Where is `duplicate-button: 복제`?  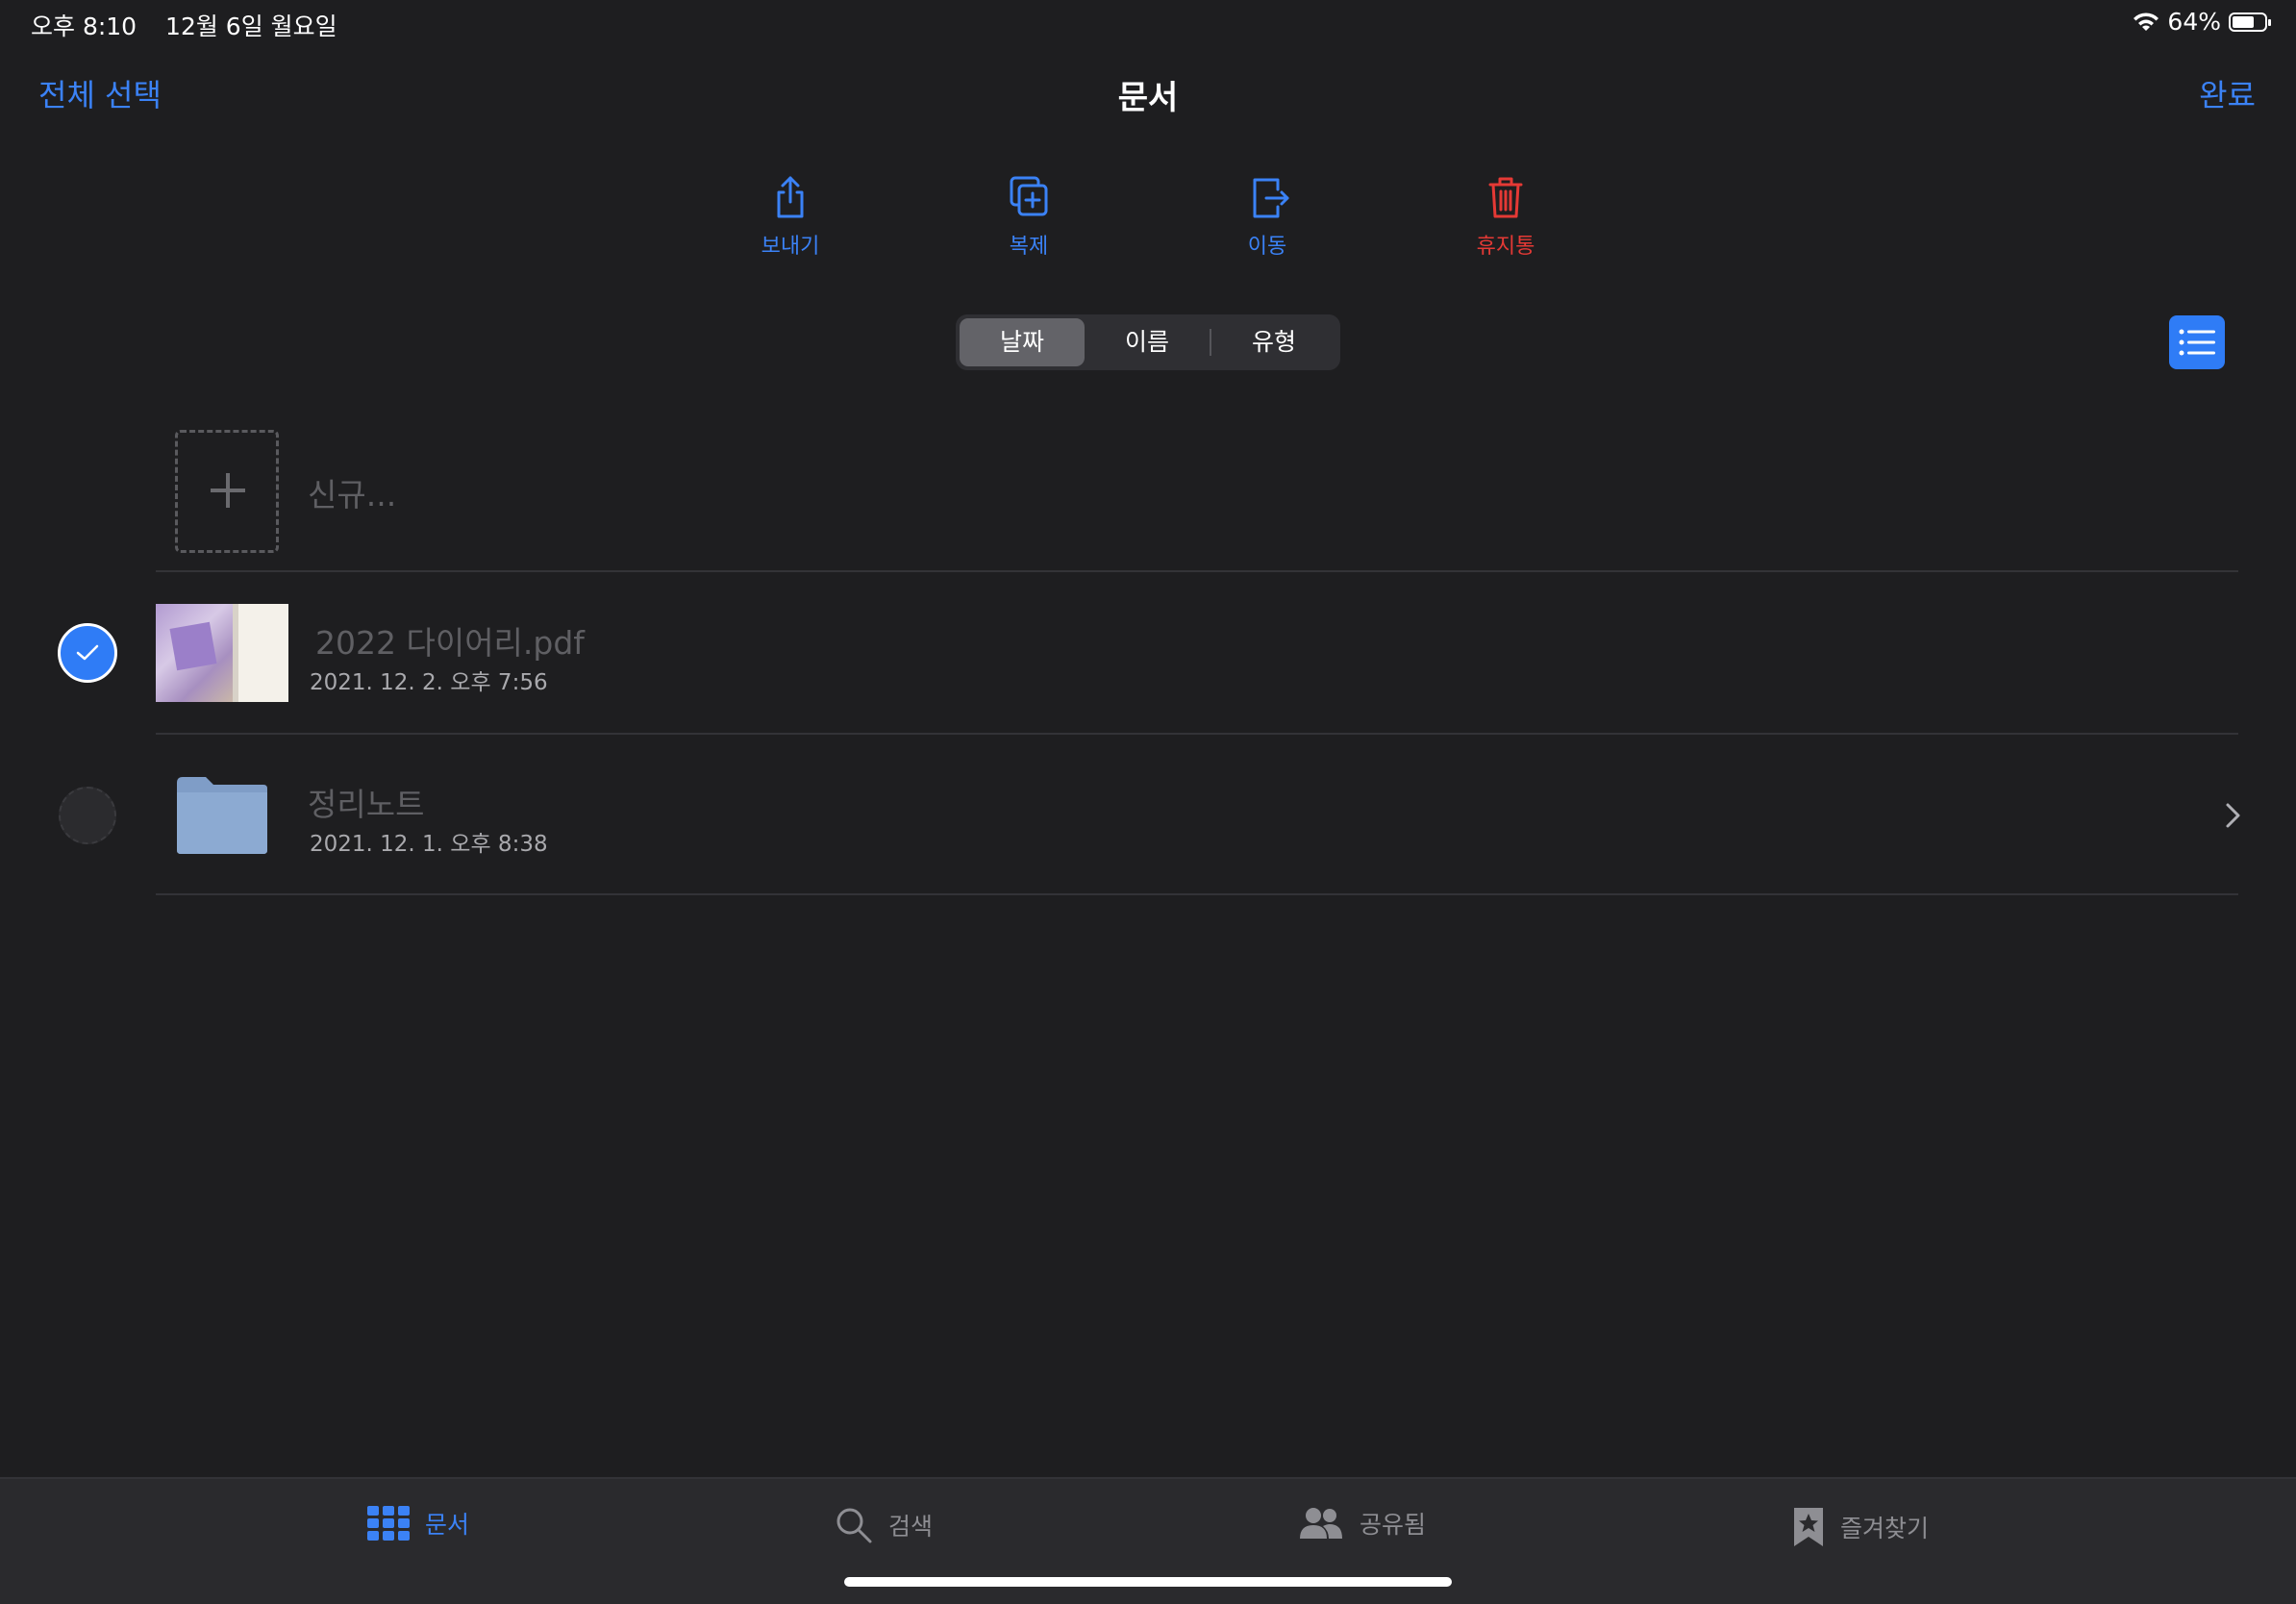 duplicate-button: 복제 is located at coordinates (1029, 216).